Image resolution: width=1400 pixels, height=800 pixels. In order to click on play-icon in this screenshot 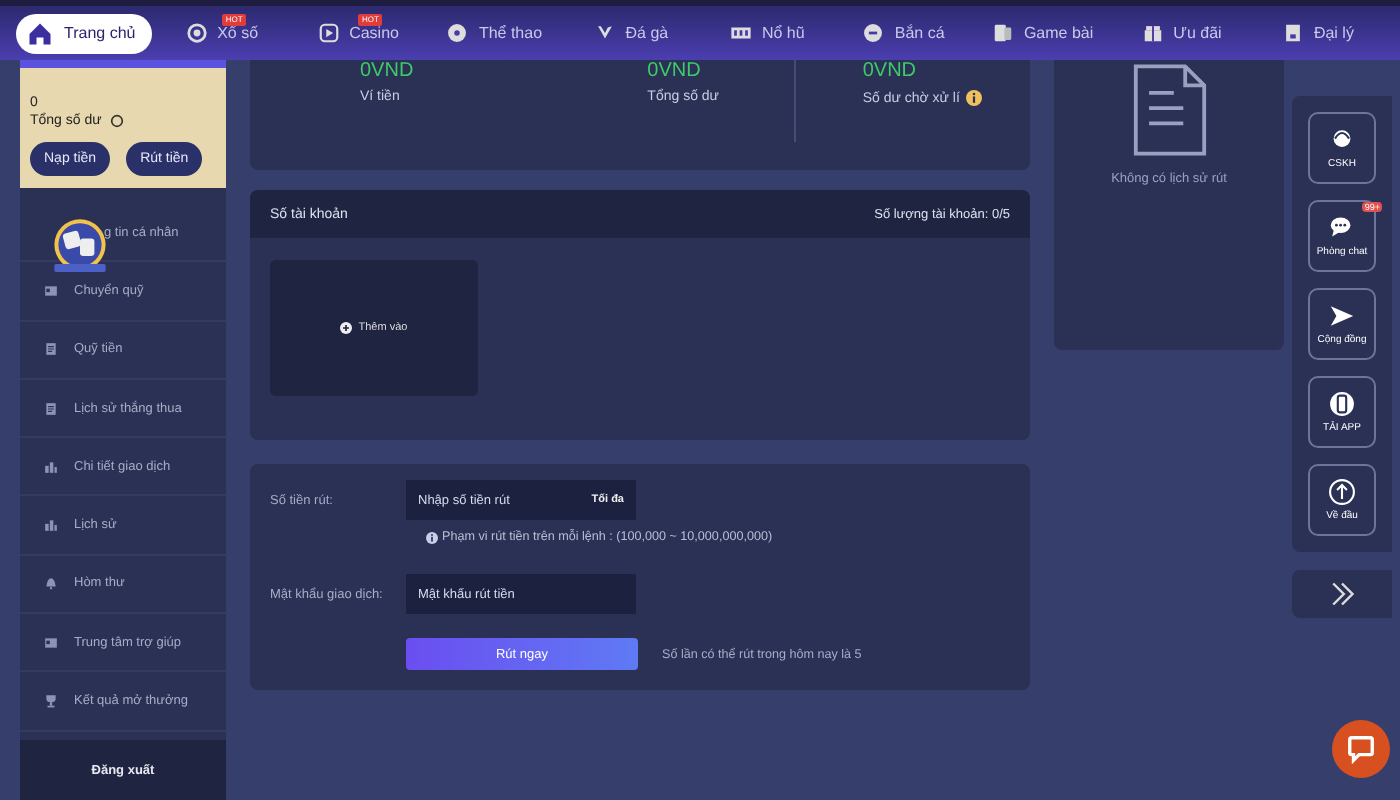, I will do `click(328, 33)`.